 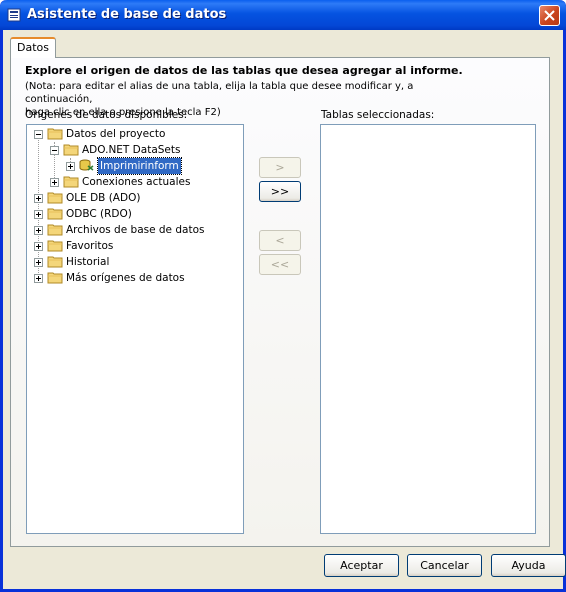 I want to click on tree-node-odbc: ODBC (RDO), so click(x=132, y=214).